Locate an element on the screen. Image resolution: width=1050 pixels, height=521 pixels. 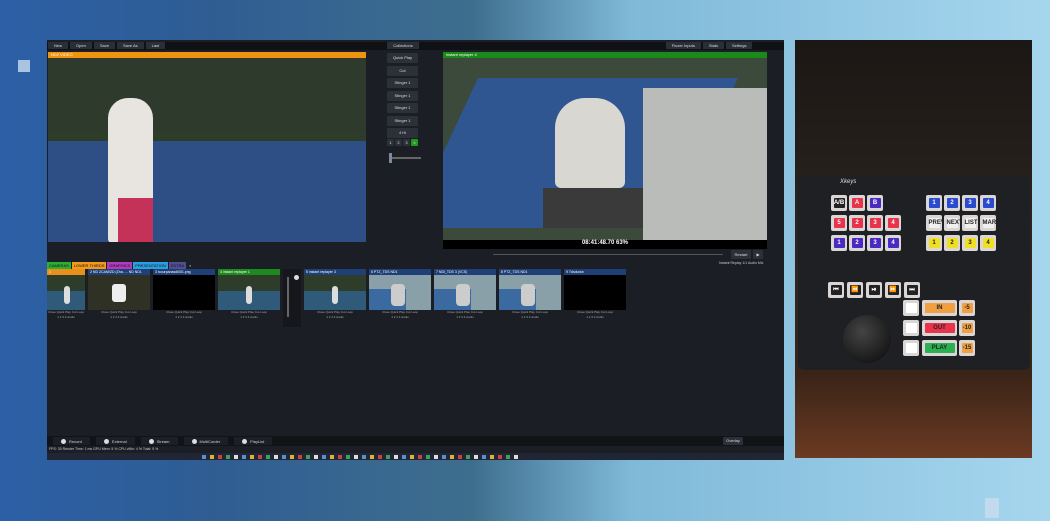
stream-button: Stream is located at coordinates (159, 441).